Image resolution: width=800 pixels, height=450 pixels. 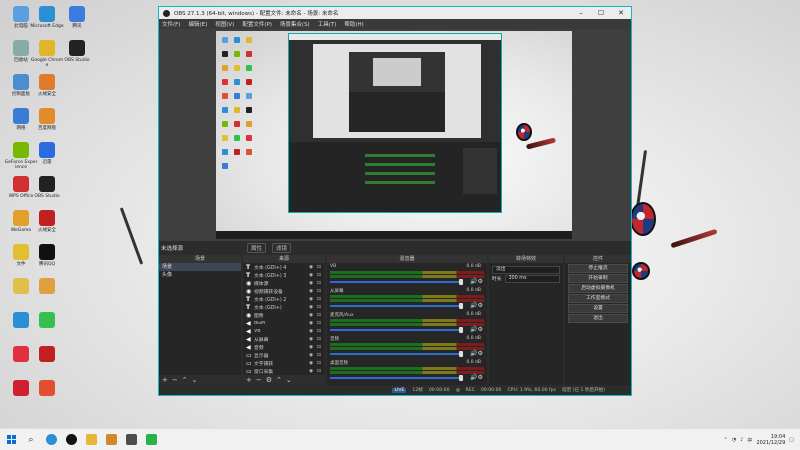 I want to click on desktop-icon: 腾讯, so click(x=77, y=17).